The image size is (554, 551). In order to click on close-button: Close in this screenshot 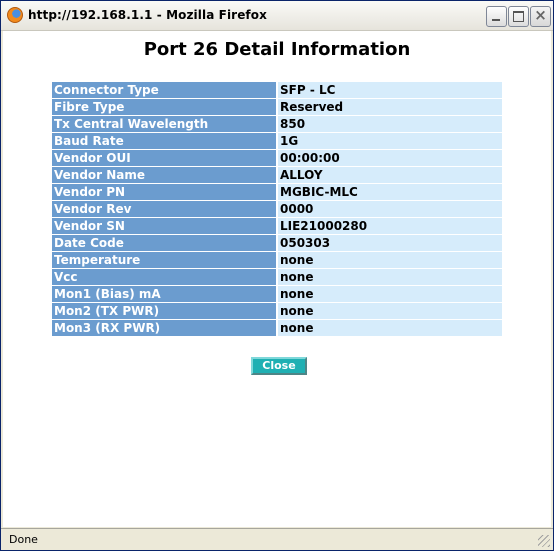, I will do `click(279, 366)`.